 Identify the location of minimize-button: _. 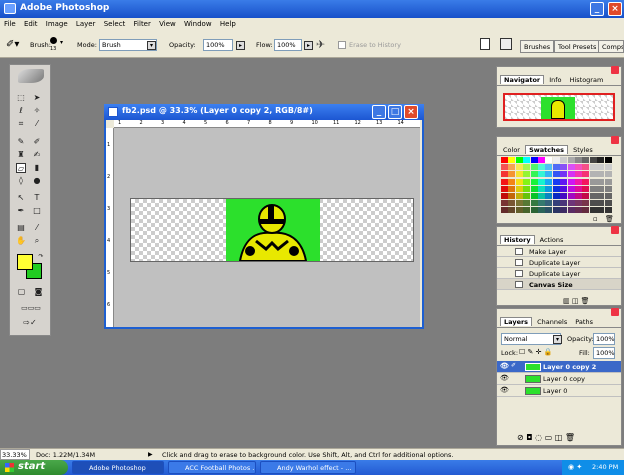
(597, 9).